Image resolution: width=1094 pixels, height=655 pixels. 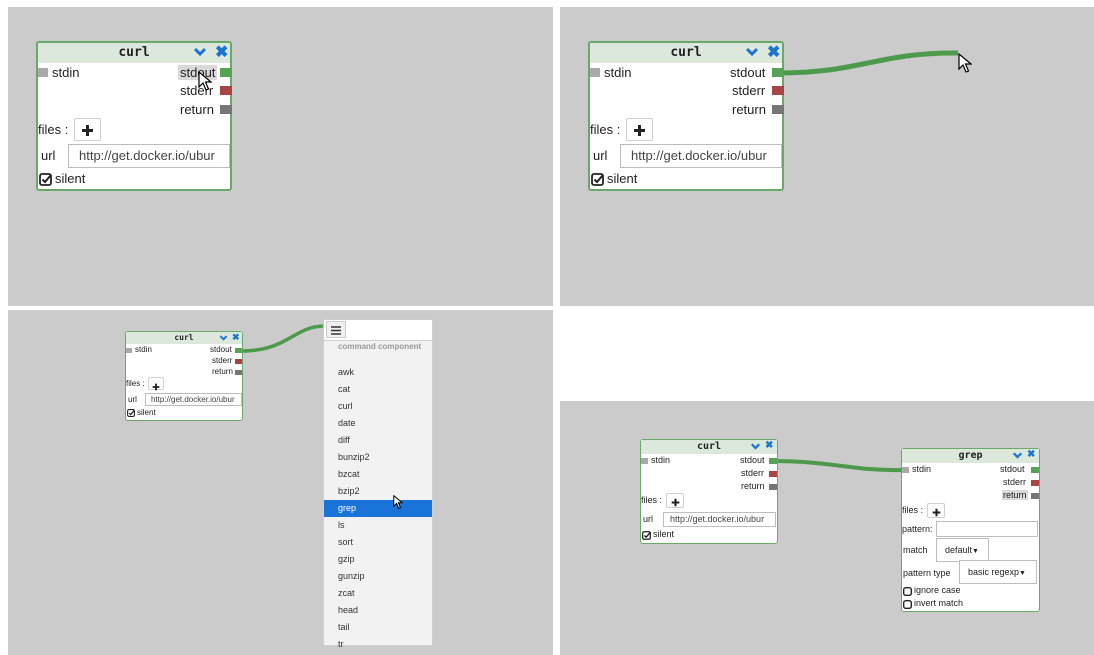 I want to click on menu-item-gunzip: gunzip, so click(x=378, y=576).